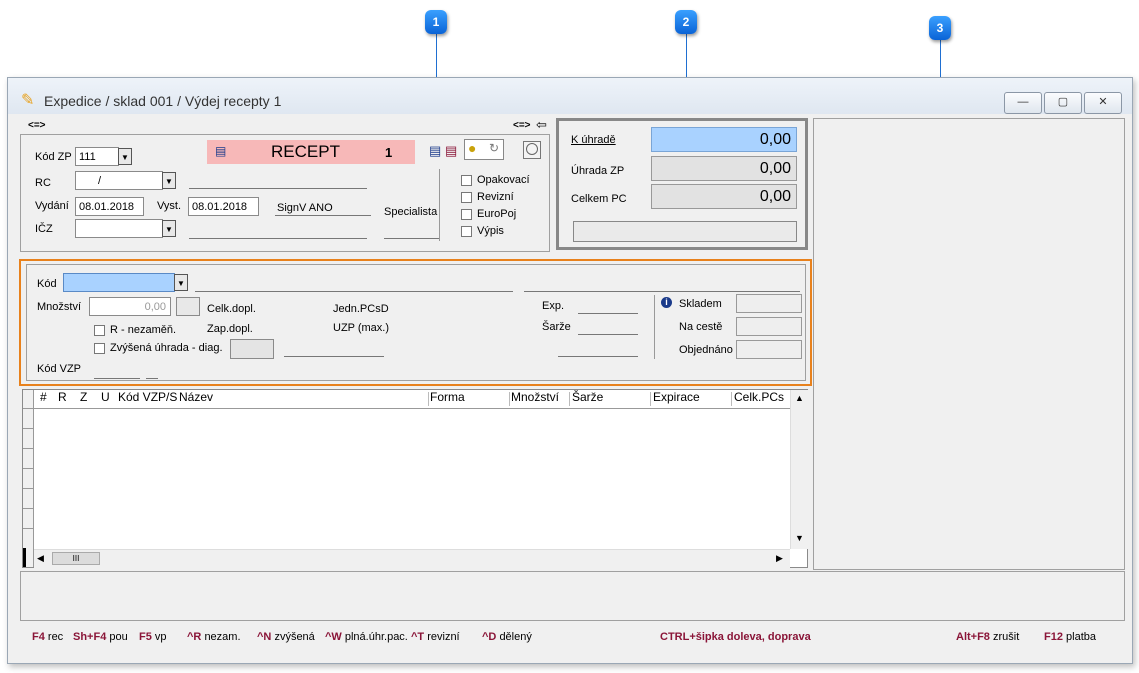 Image resolution: width=1139 pixels, height=673 pixels. What do you see at coordinates (231, 309) in the screenshot?
I see `celk-dopl-label: Celk.dopl.` at bounding box center [231, 309].